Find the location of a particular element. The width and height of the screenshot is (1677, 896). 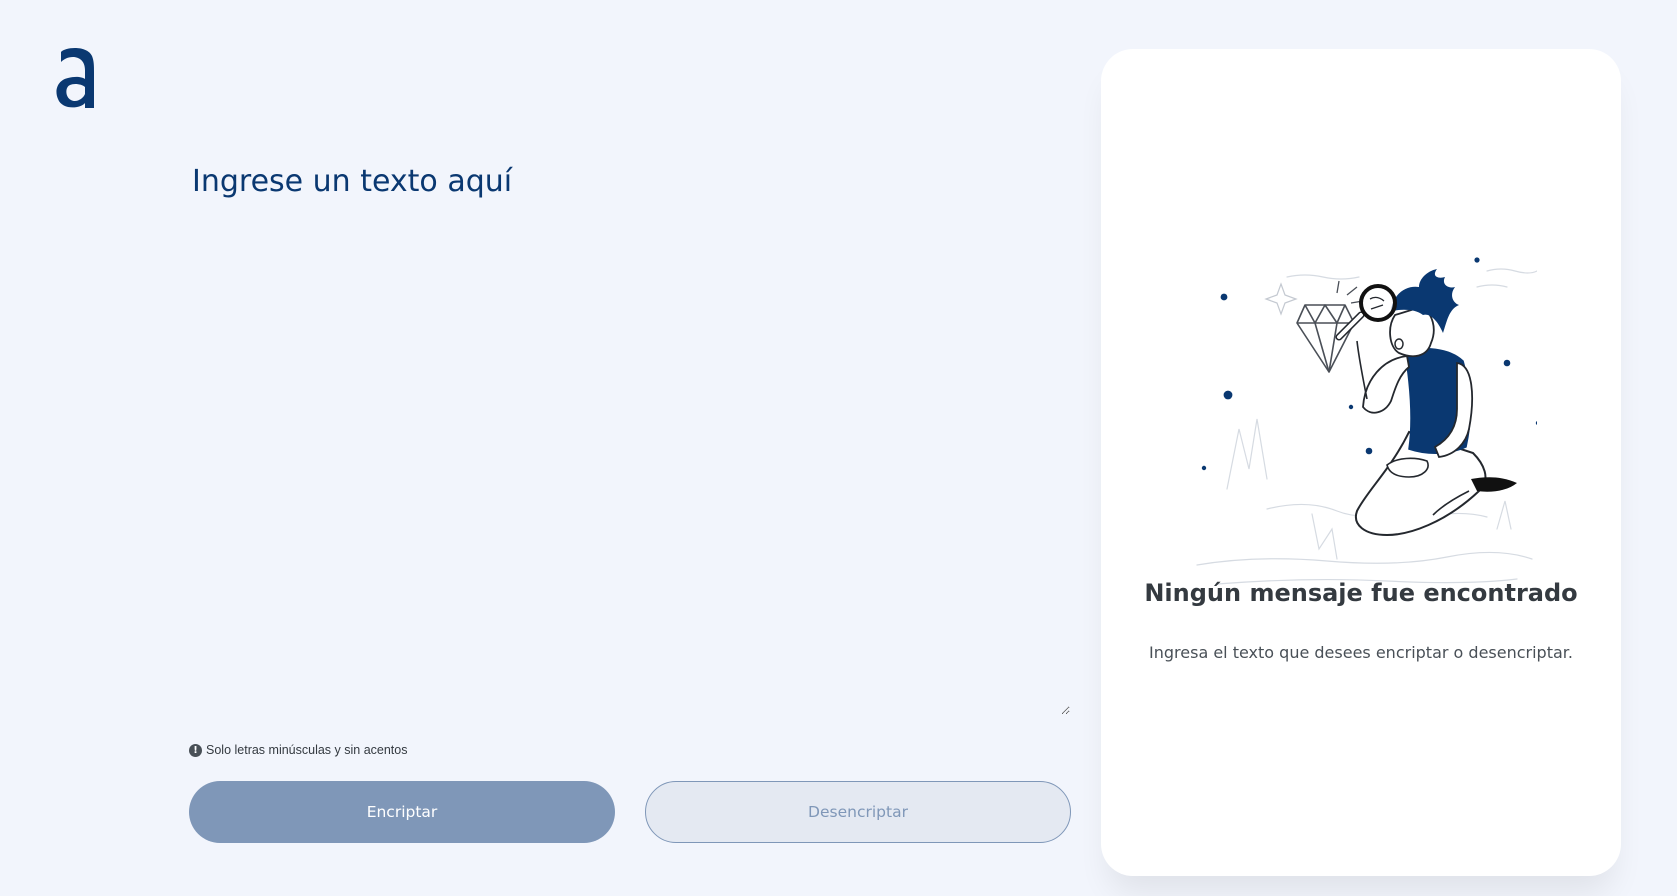

exclamation-circle-icon: ! is located at coordinates (195, 750).